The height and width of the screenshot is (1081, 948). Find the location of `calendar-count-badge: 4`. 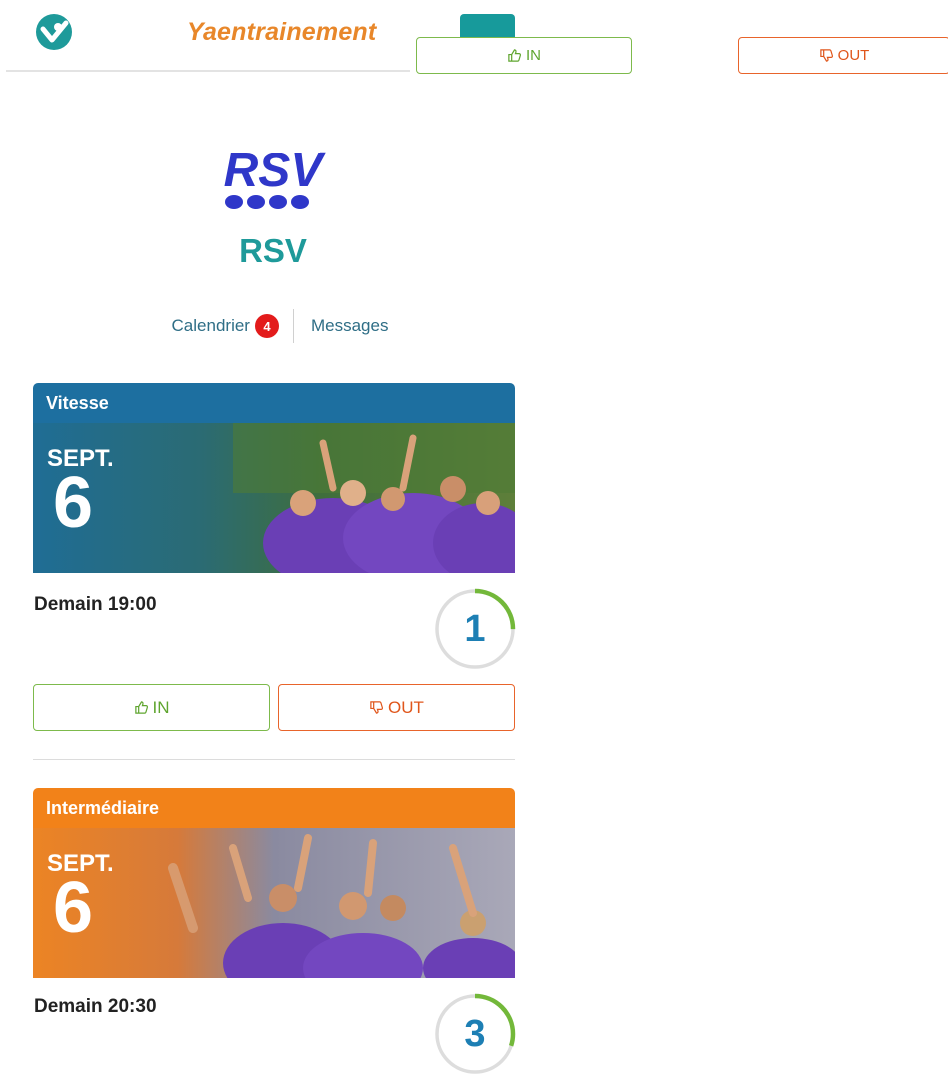

calendar-count-badge: 4 is located at coordinates (266, 326).